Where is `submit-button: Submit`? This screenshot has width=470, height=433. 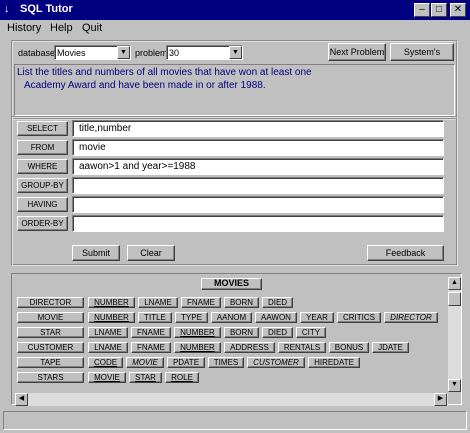 submit-button: Submit is located at coordinates (96, 253).